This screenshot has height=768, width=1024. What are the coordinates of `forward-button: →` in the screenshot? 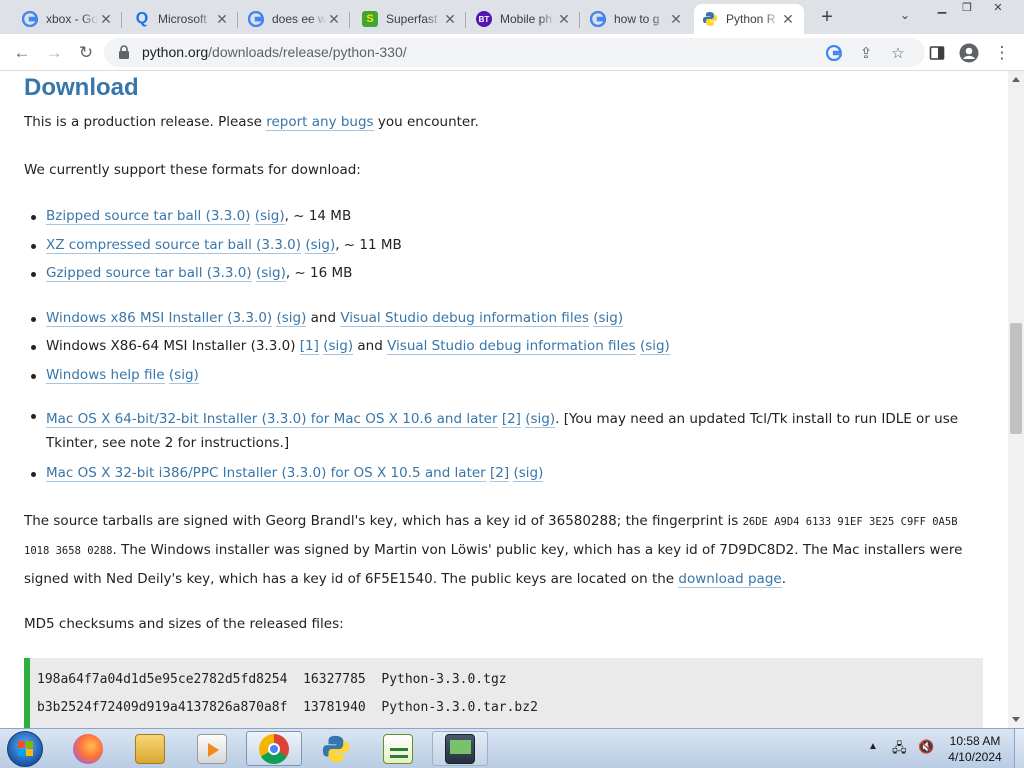 It's located at (54, 53).